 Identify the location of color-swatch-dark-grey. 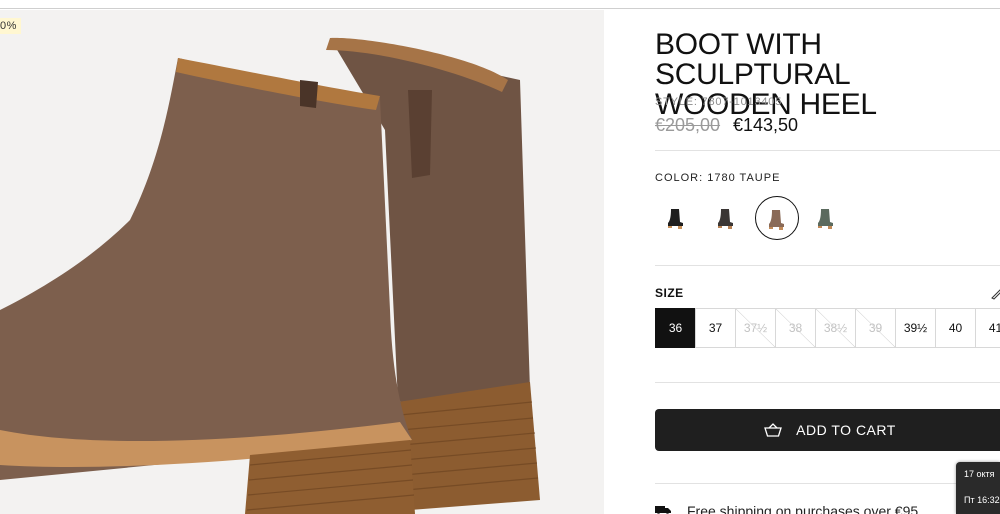
(727, 218).